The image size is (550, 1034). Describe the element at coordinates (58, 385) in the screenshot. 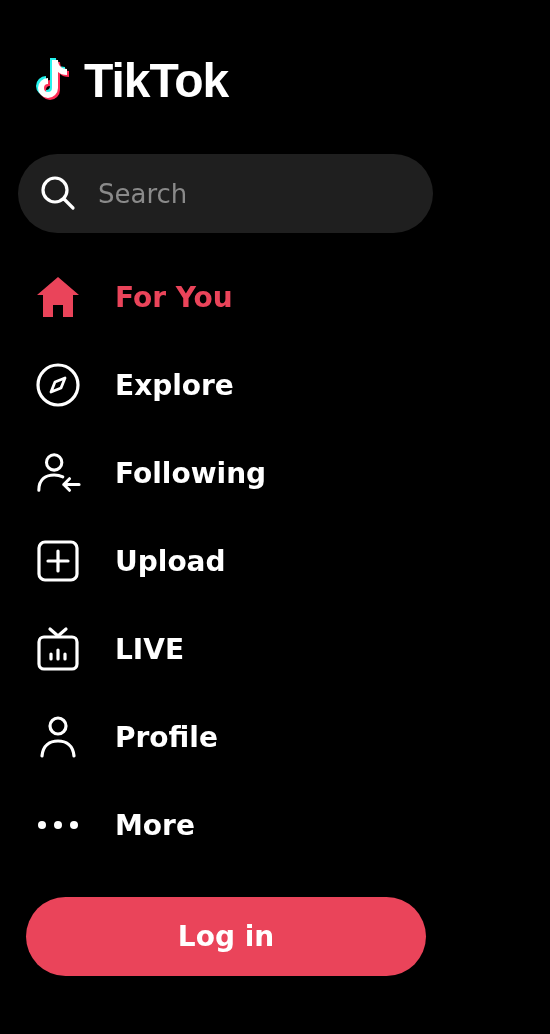

I see `compass-icon` at that location.